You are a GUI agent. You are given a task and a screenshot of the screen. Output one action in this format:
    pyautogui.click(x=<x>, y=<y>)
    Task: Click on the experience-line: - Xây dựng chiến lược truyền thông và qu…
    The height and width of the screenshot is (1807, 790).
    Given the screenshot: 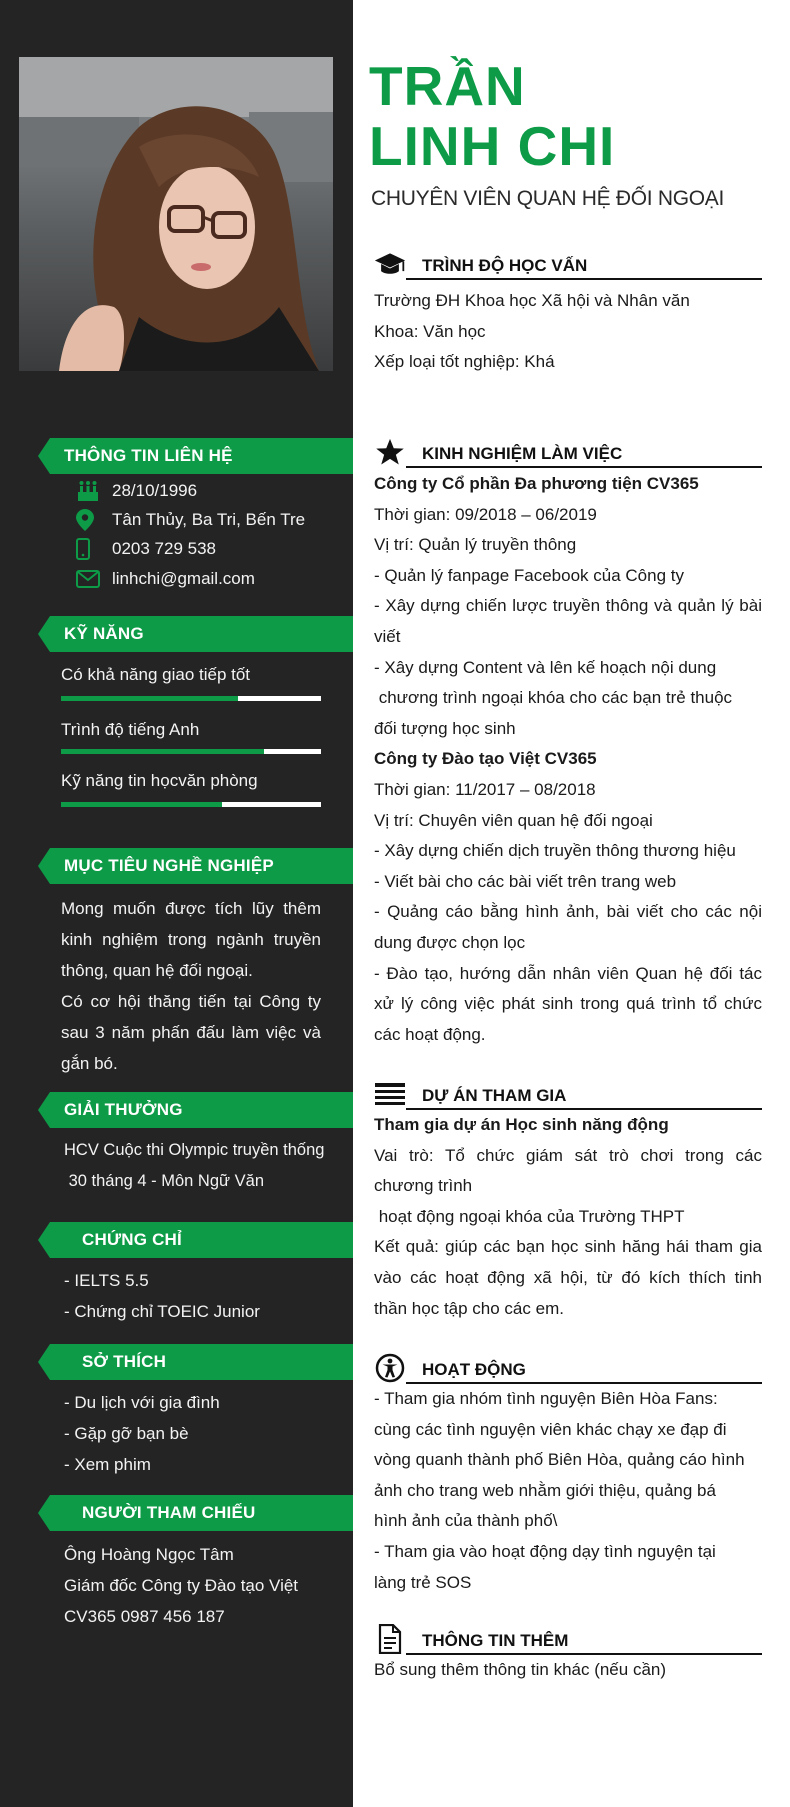 What is the action you would take?
    pyautogui.click(x=568, y=606)
    